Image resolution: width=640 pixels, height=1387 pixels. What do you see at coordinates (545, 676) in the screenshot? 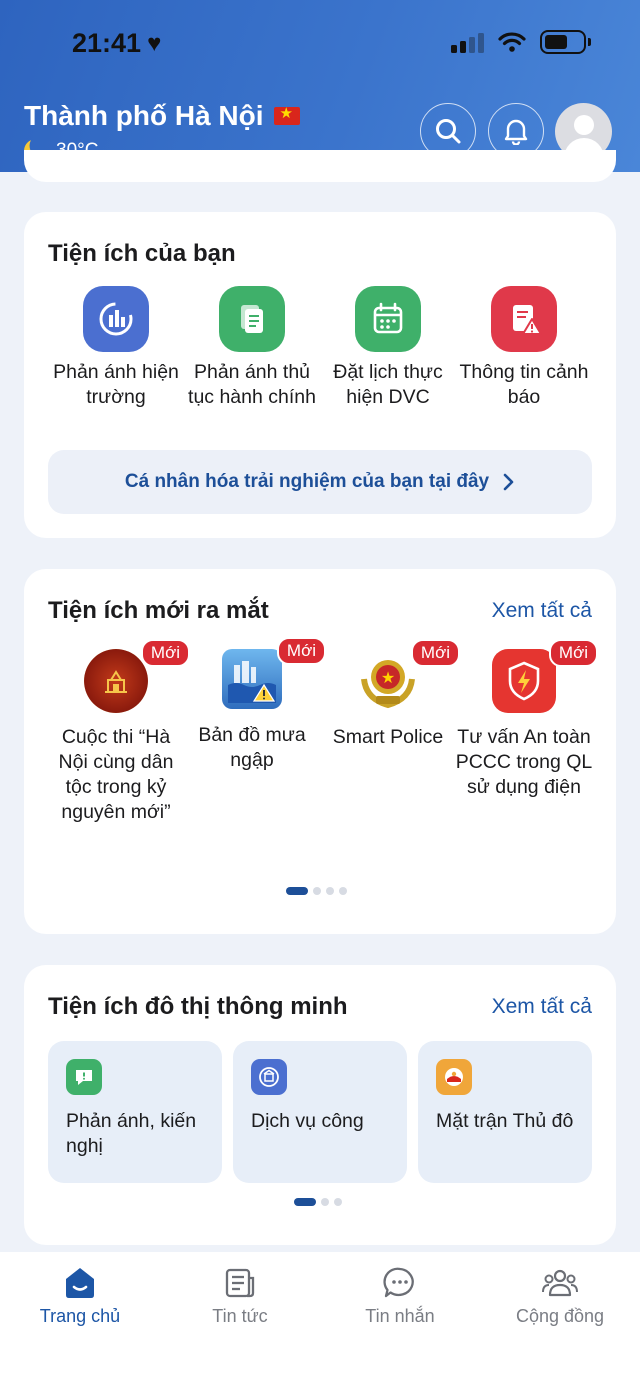
I see `fire-safety-icon: Mới` at bounding box center [545, 676].